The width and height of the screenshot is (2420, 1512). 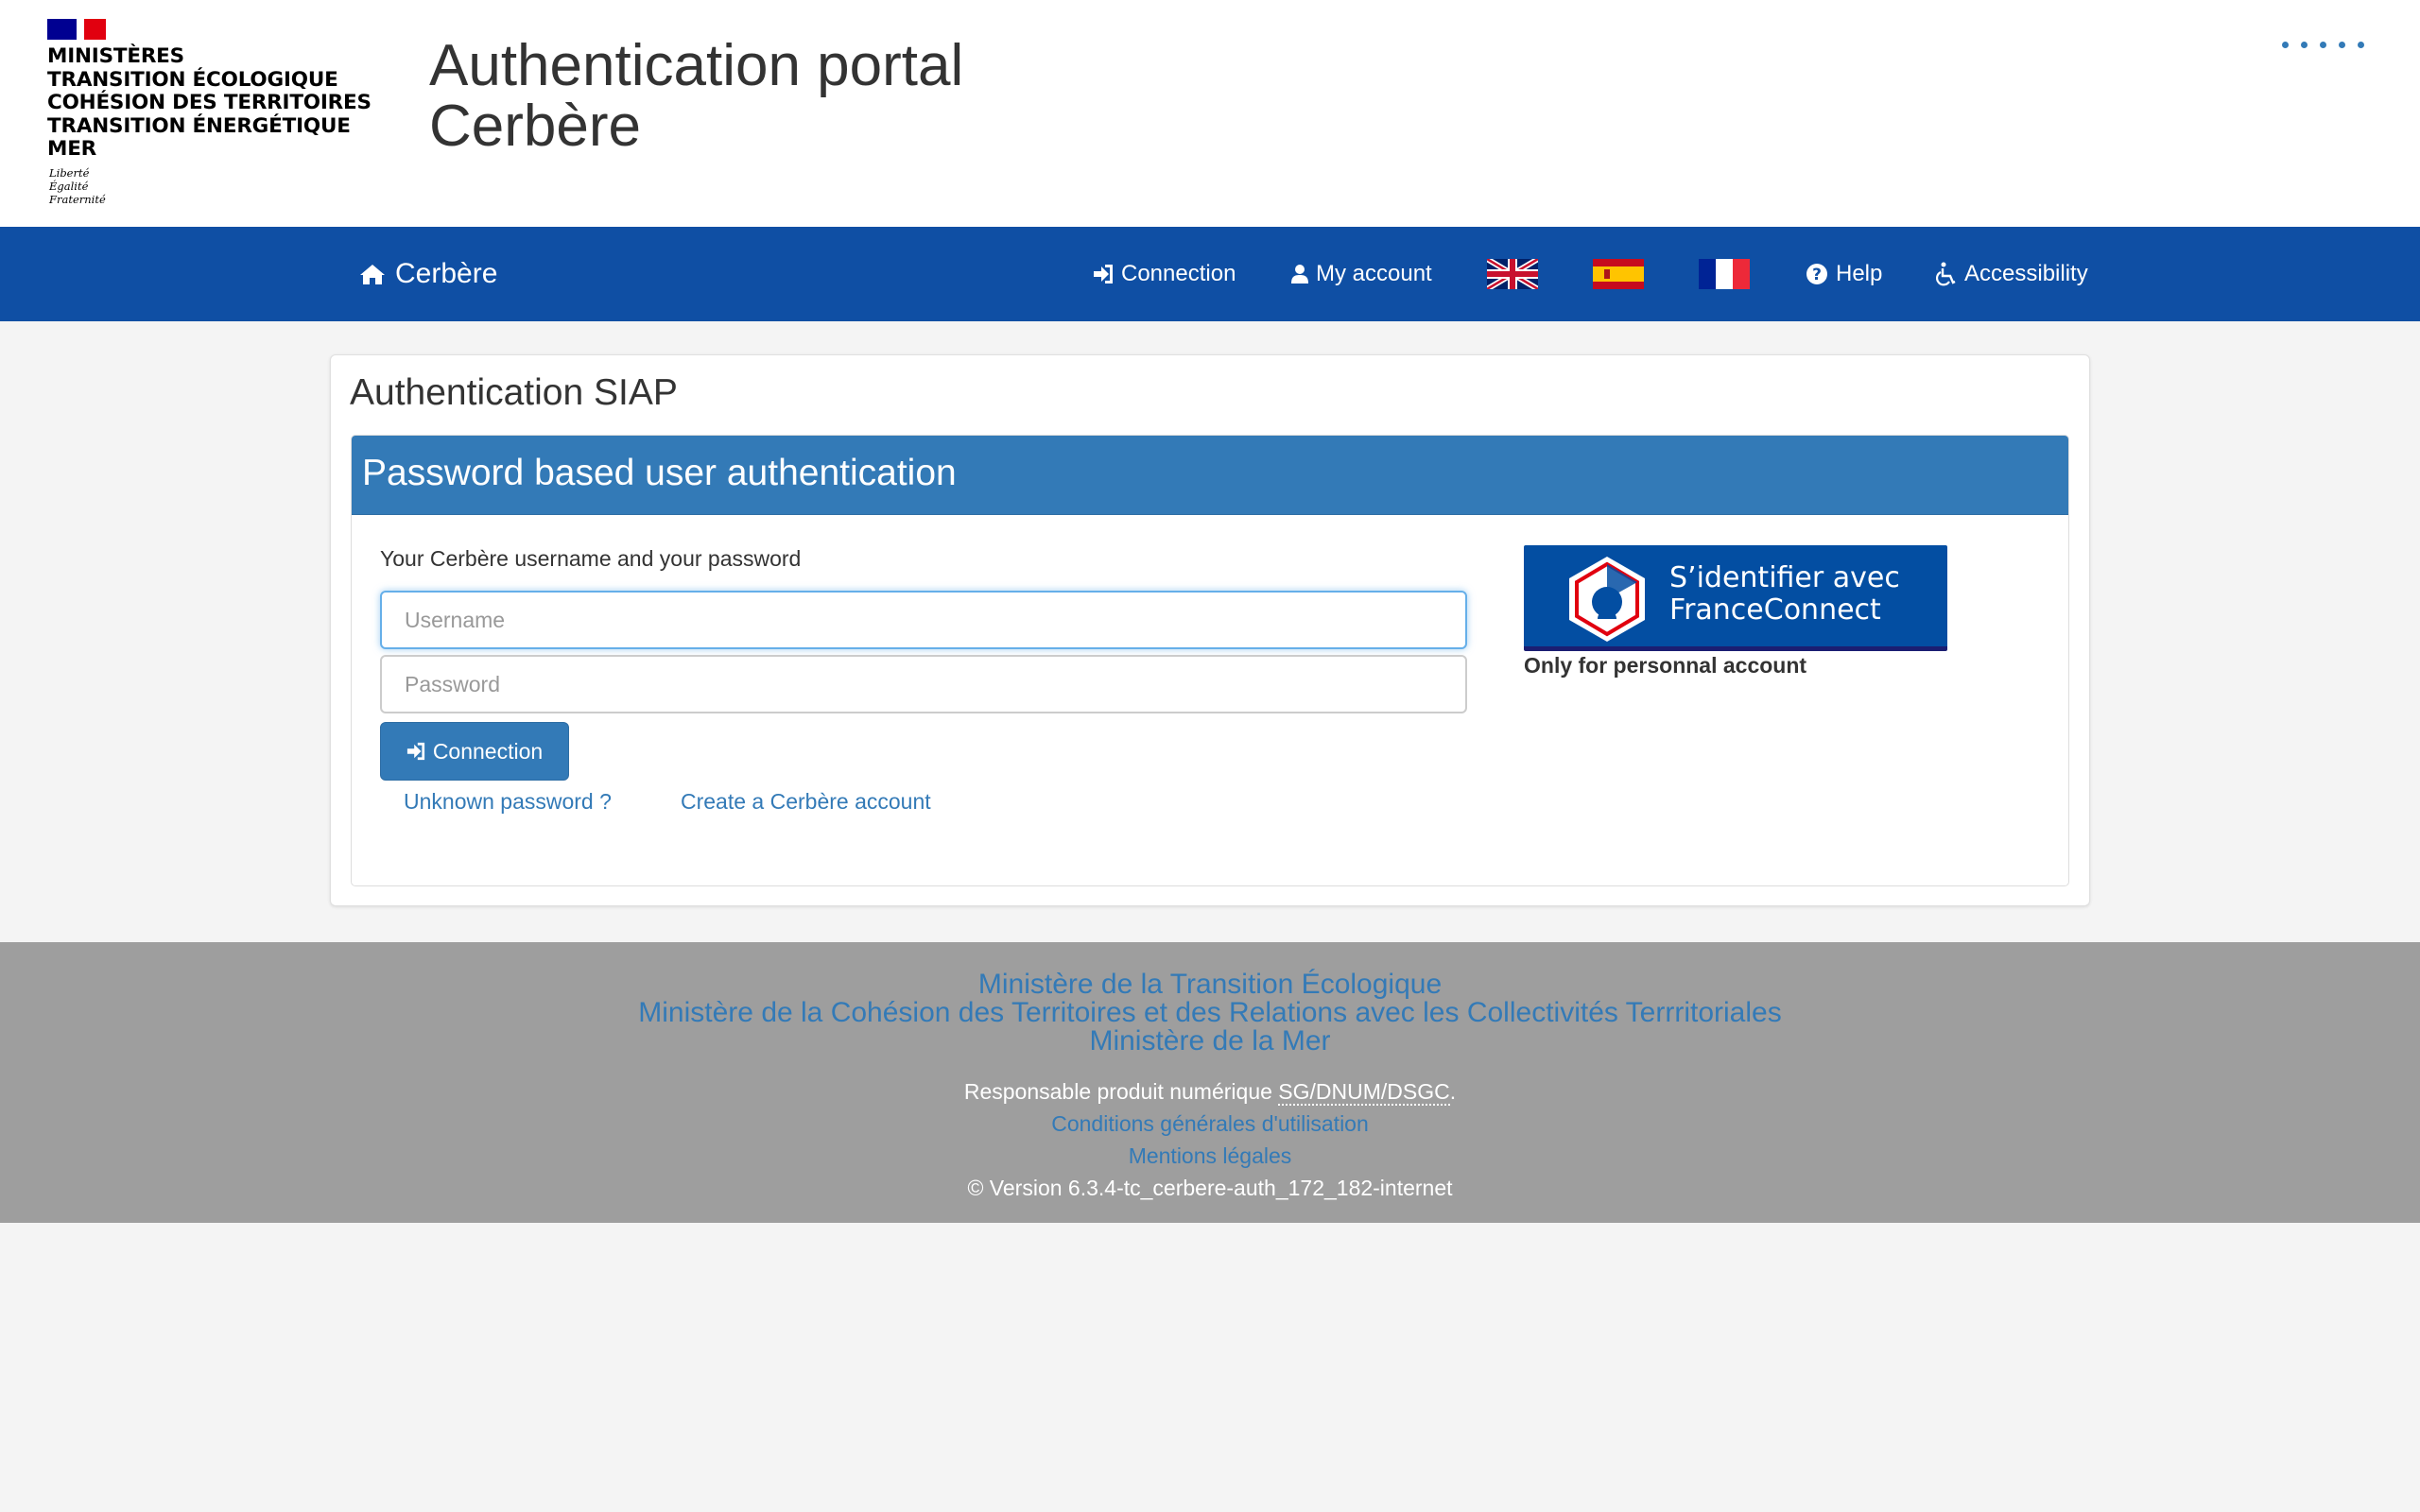 I want to click on french-flag-icon, so click(x=1724, y=274).